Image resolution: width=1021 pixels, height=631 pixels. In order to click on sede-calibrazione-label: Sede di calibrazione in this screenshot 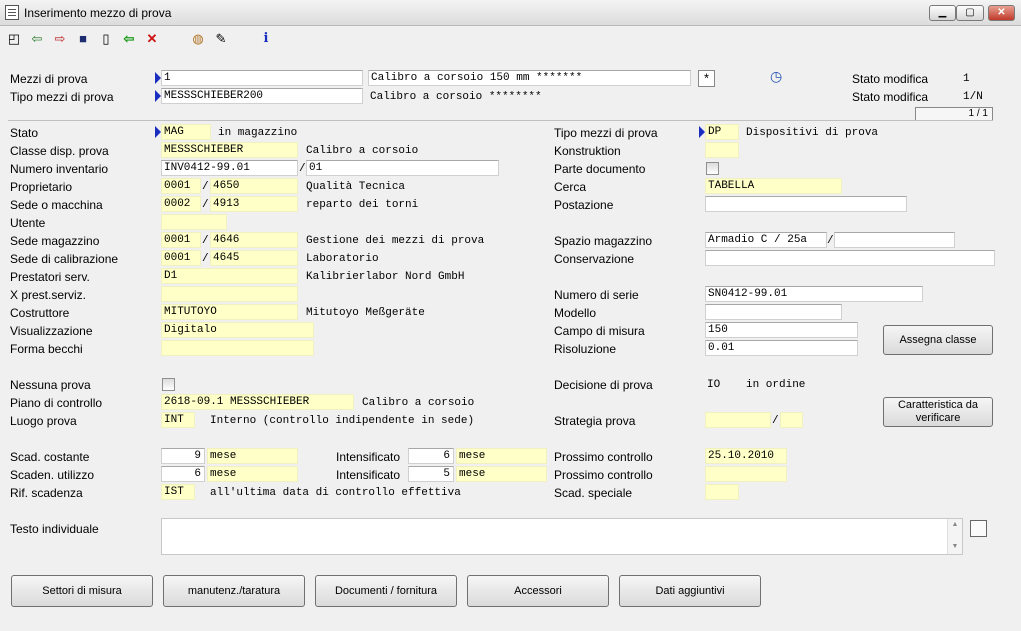, I will do `click(64, 259)`.